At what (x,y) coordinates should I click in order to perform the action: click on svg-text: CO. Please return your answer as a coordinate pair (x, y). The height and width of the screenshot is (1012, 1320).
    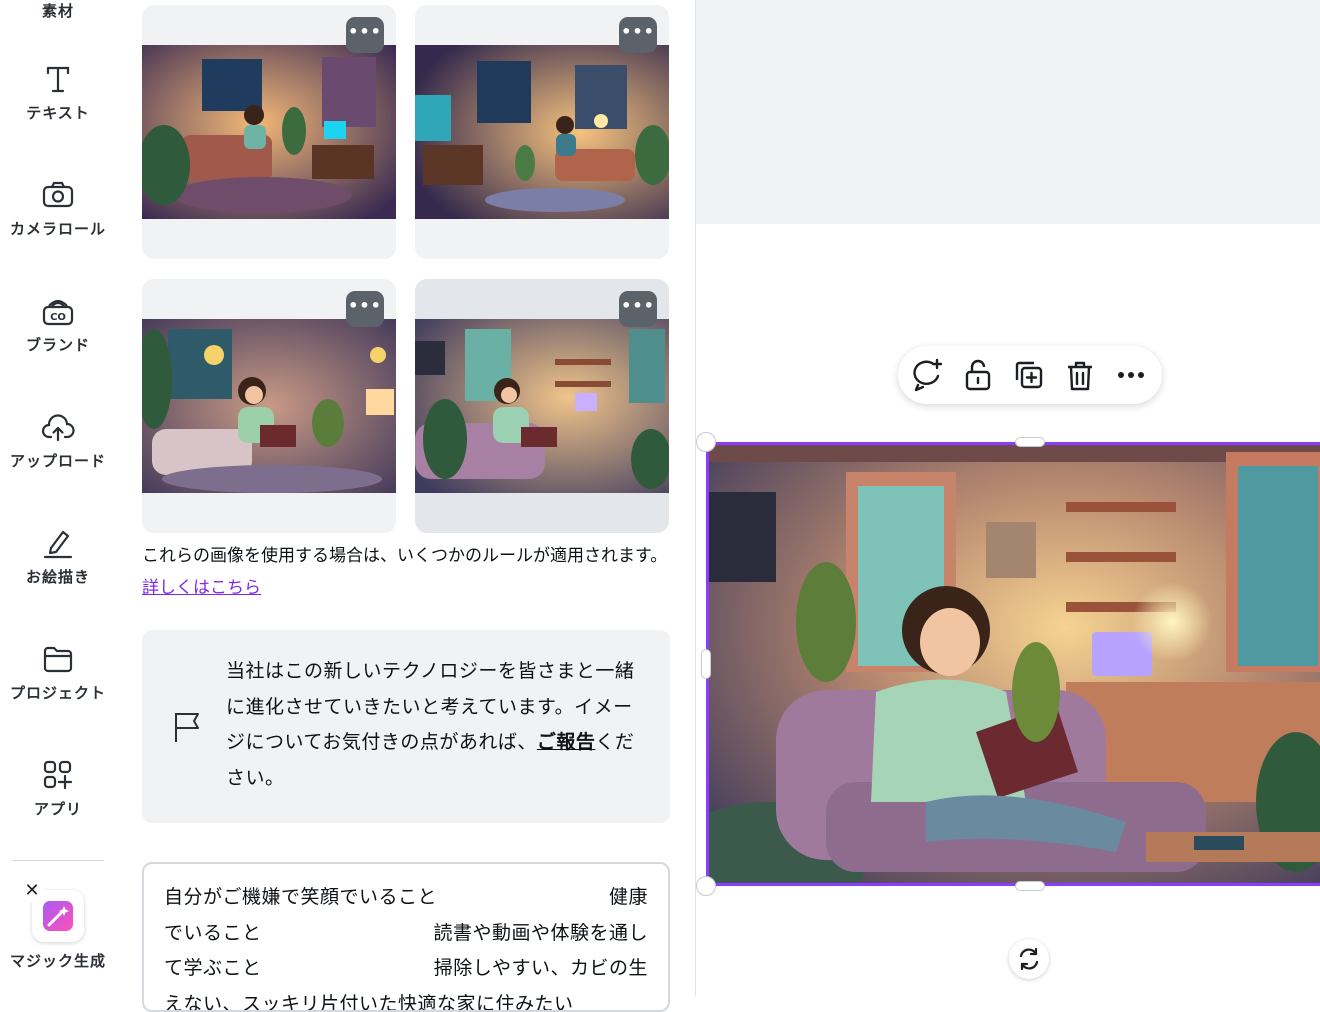
    Looking at the image, I should click on (58, 317).